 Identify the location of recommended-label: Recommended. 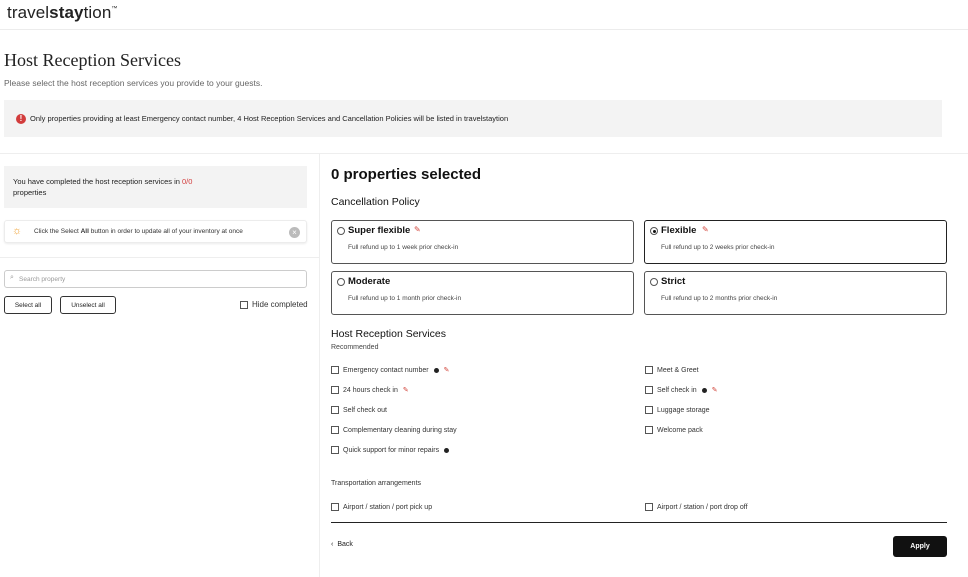
(355, 347).